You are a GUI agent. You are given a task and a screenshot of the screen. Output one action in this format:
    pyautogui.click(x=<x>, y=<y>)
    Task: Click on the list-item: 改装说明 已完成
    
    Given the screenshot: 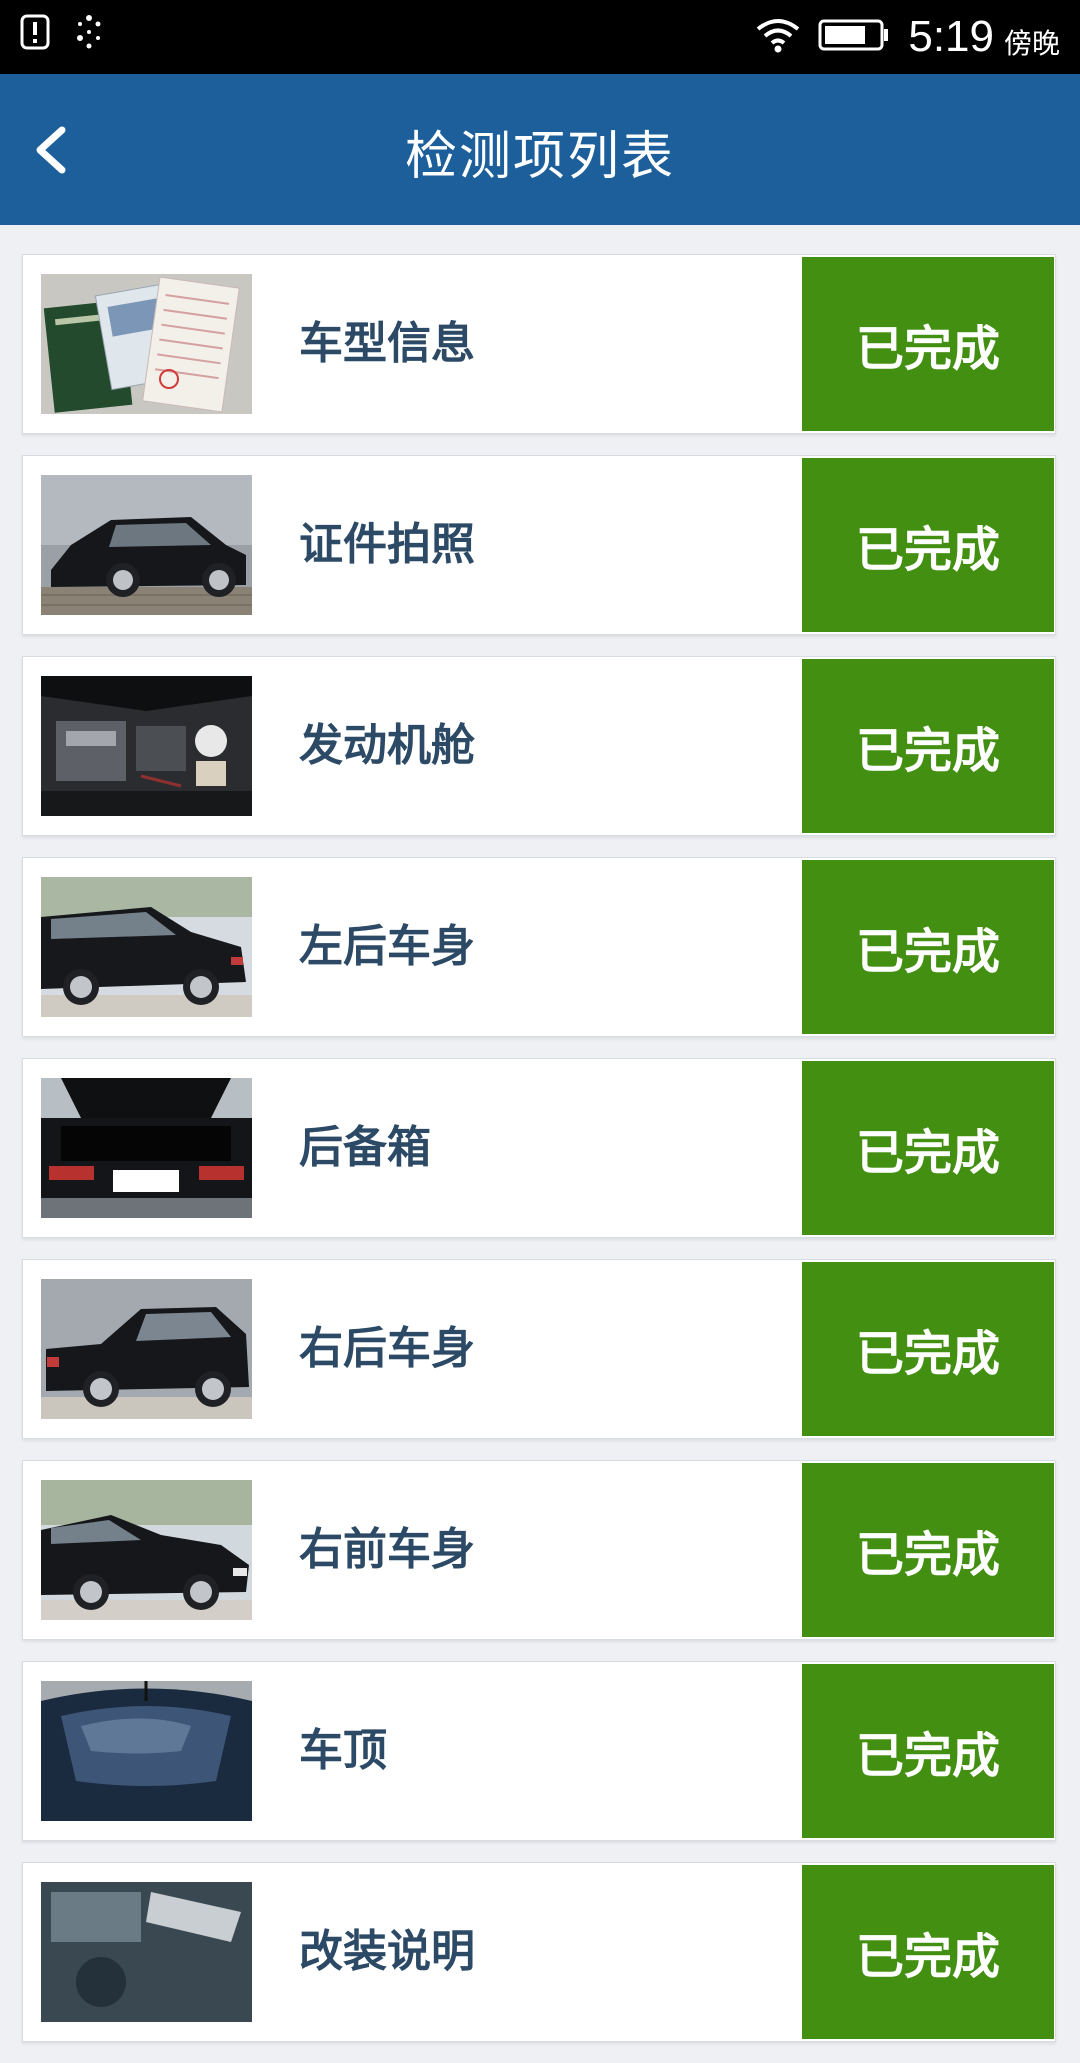 What is the action you would take?
    pyautogui.click(x=539, y=1952)
    